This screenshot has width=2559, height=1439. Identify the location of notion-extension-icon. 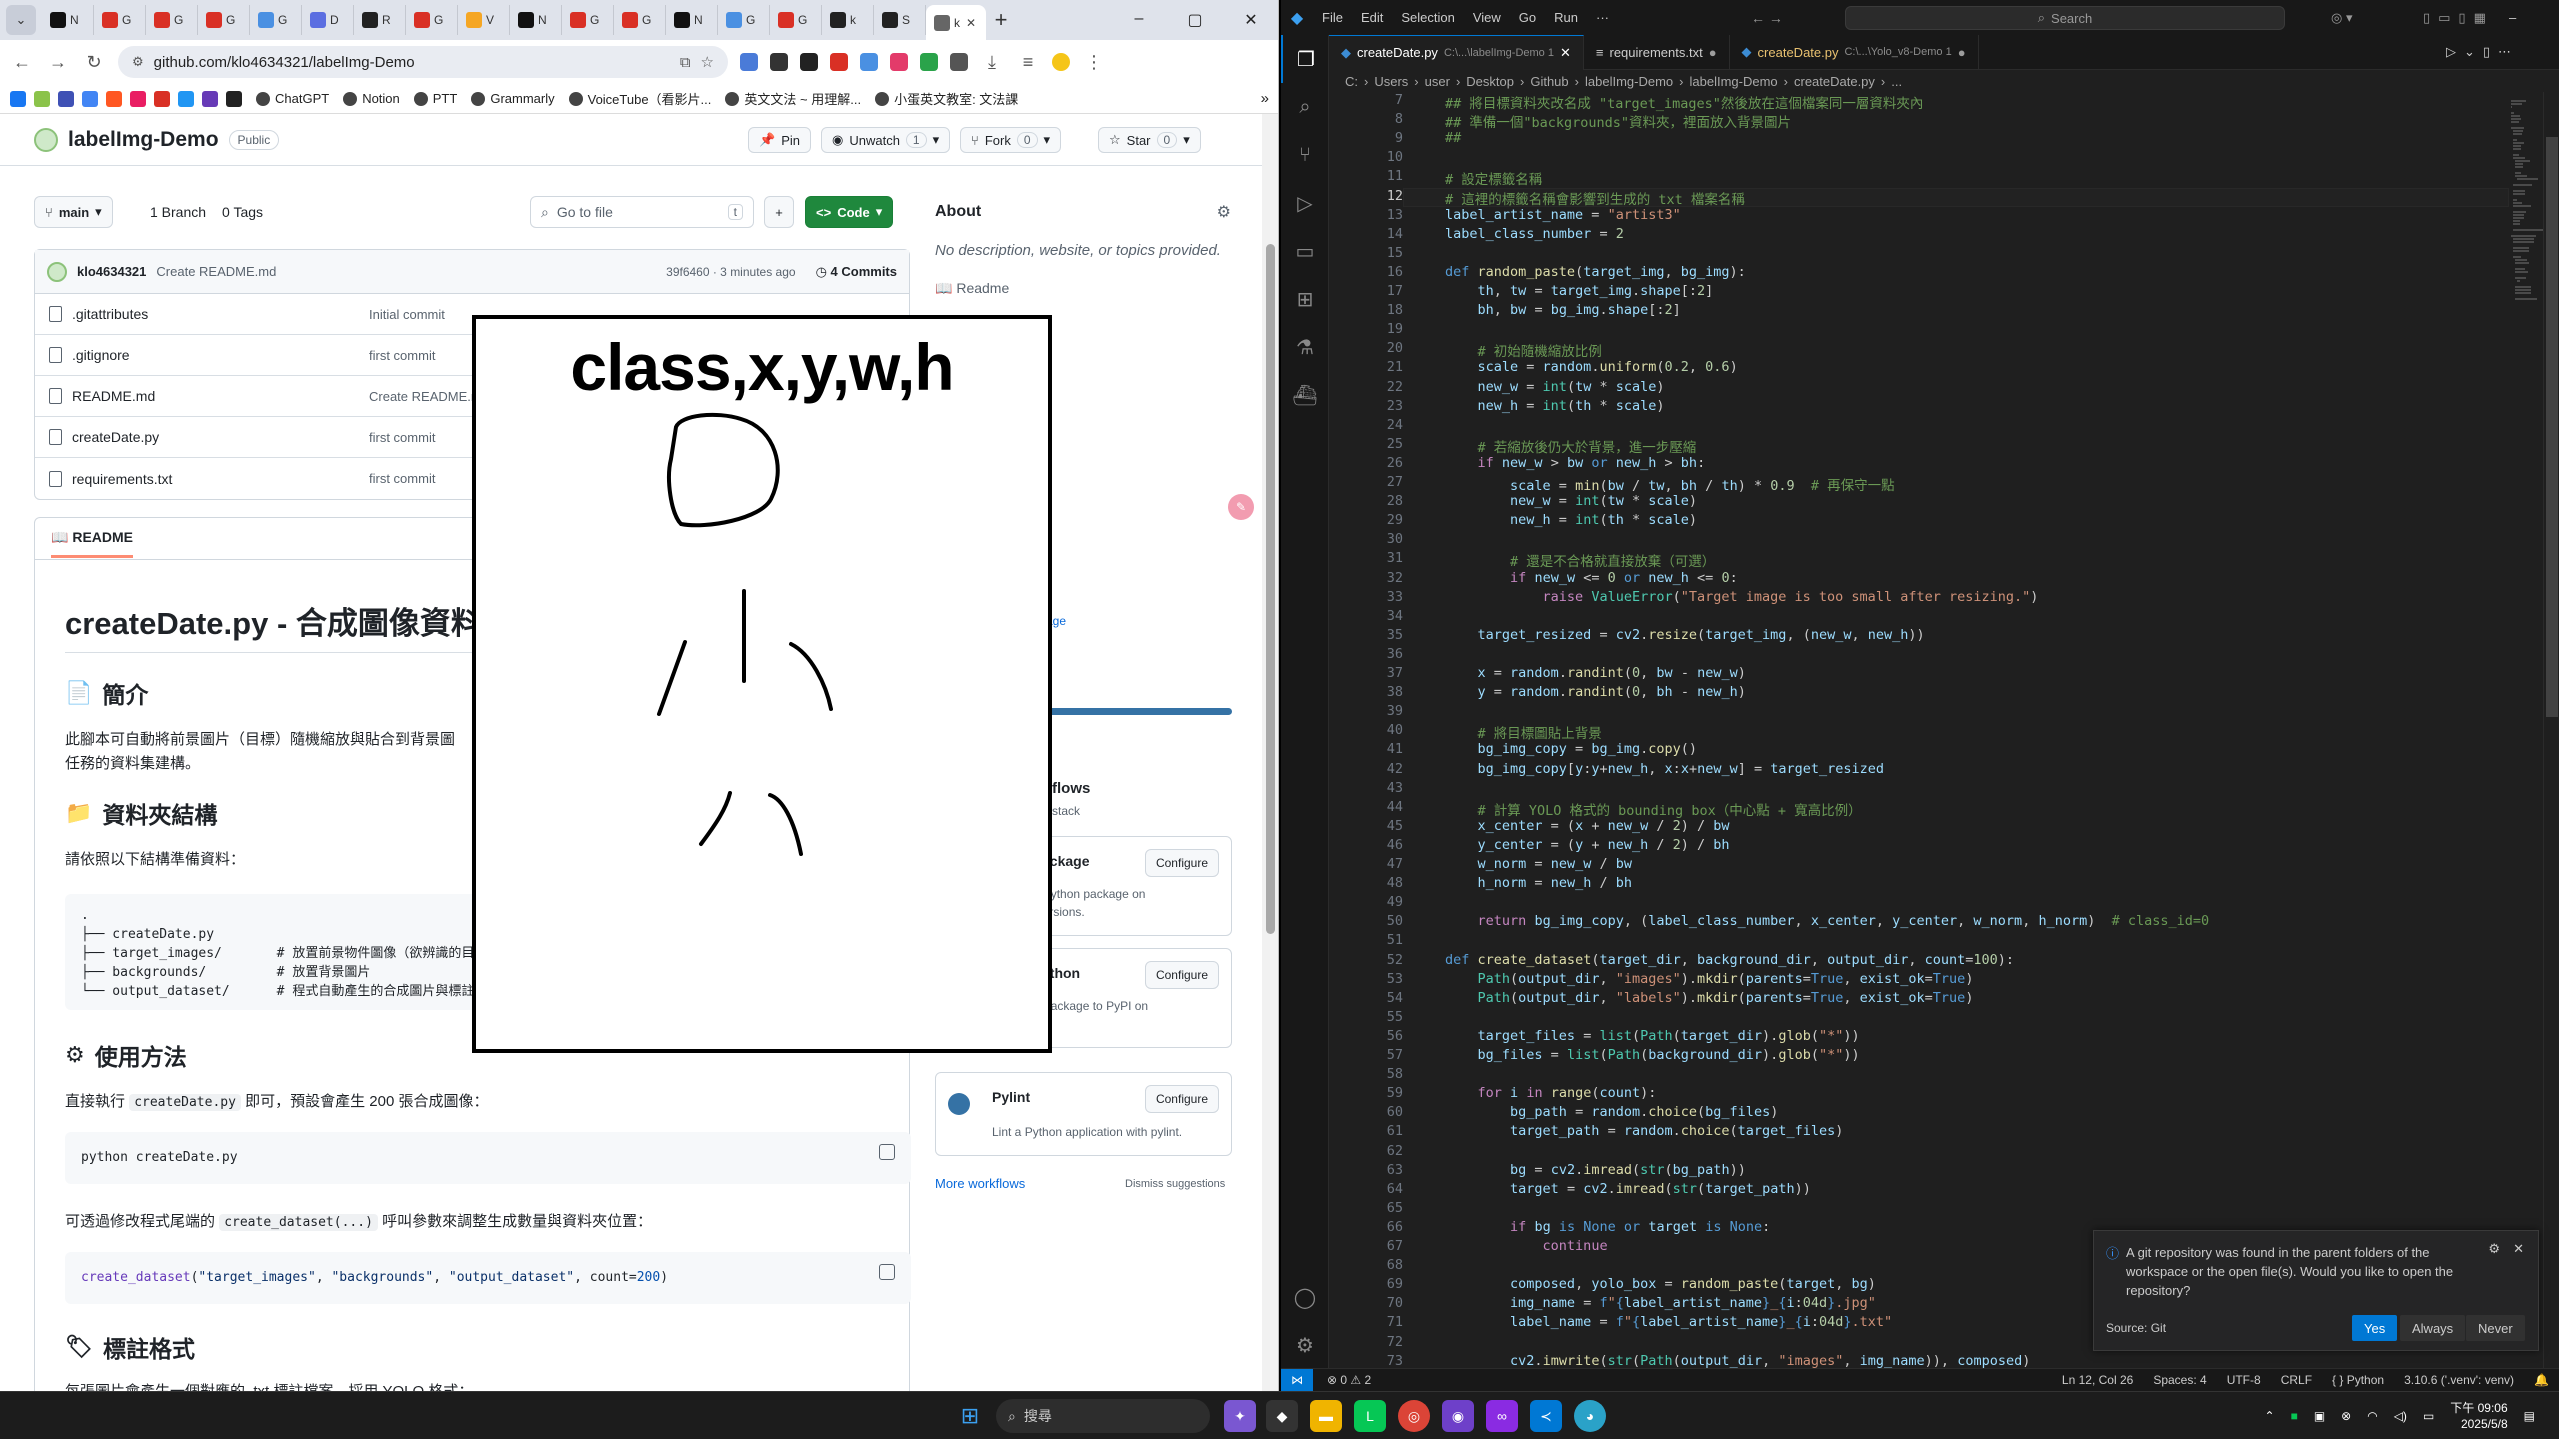
(779, 62).